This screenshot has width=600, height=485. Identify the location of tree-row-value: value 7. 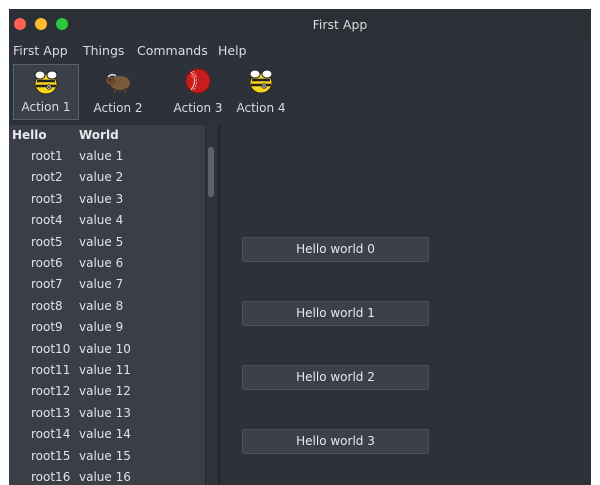
(101, 284).